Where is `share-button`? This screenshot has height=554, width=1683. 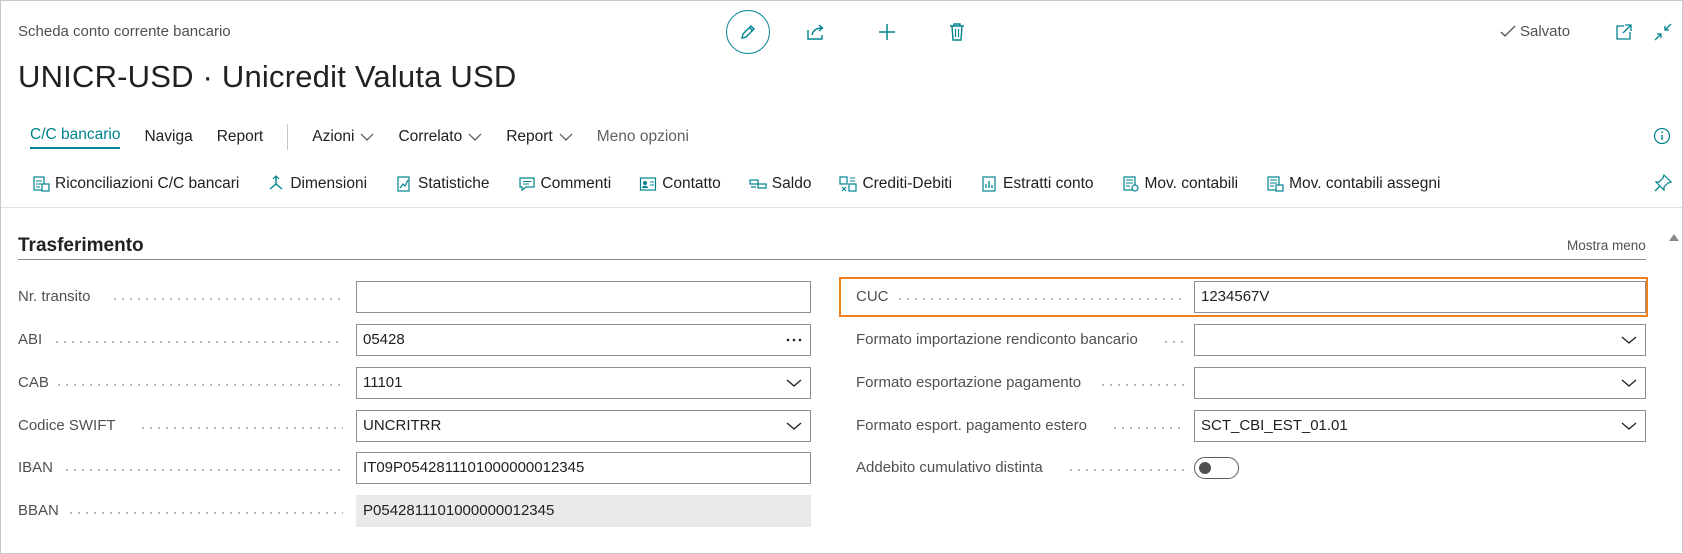 share-button is located at coordinates (816, 32).